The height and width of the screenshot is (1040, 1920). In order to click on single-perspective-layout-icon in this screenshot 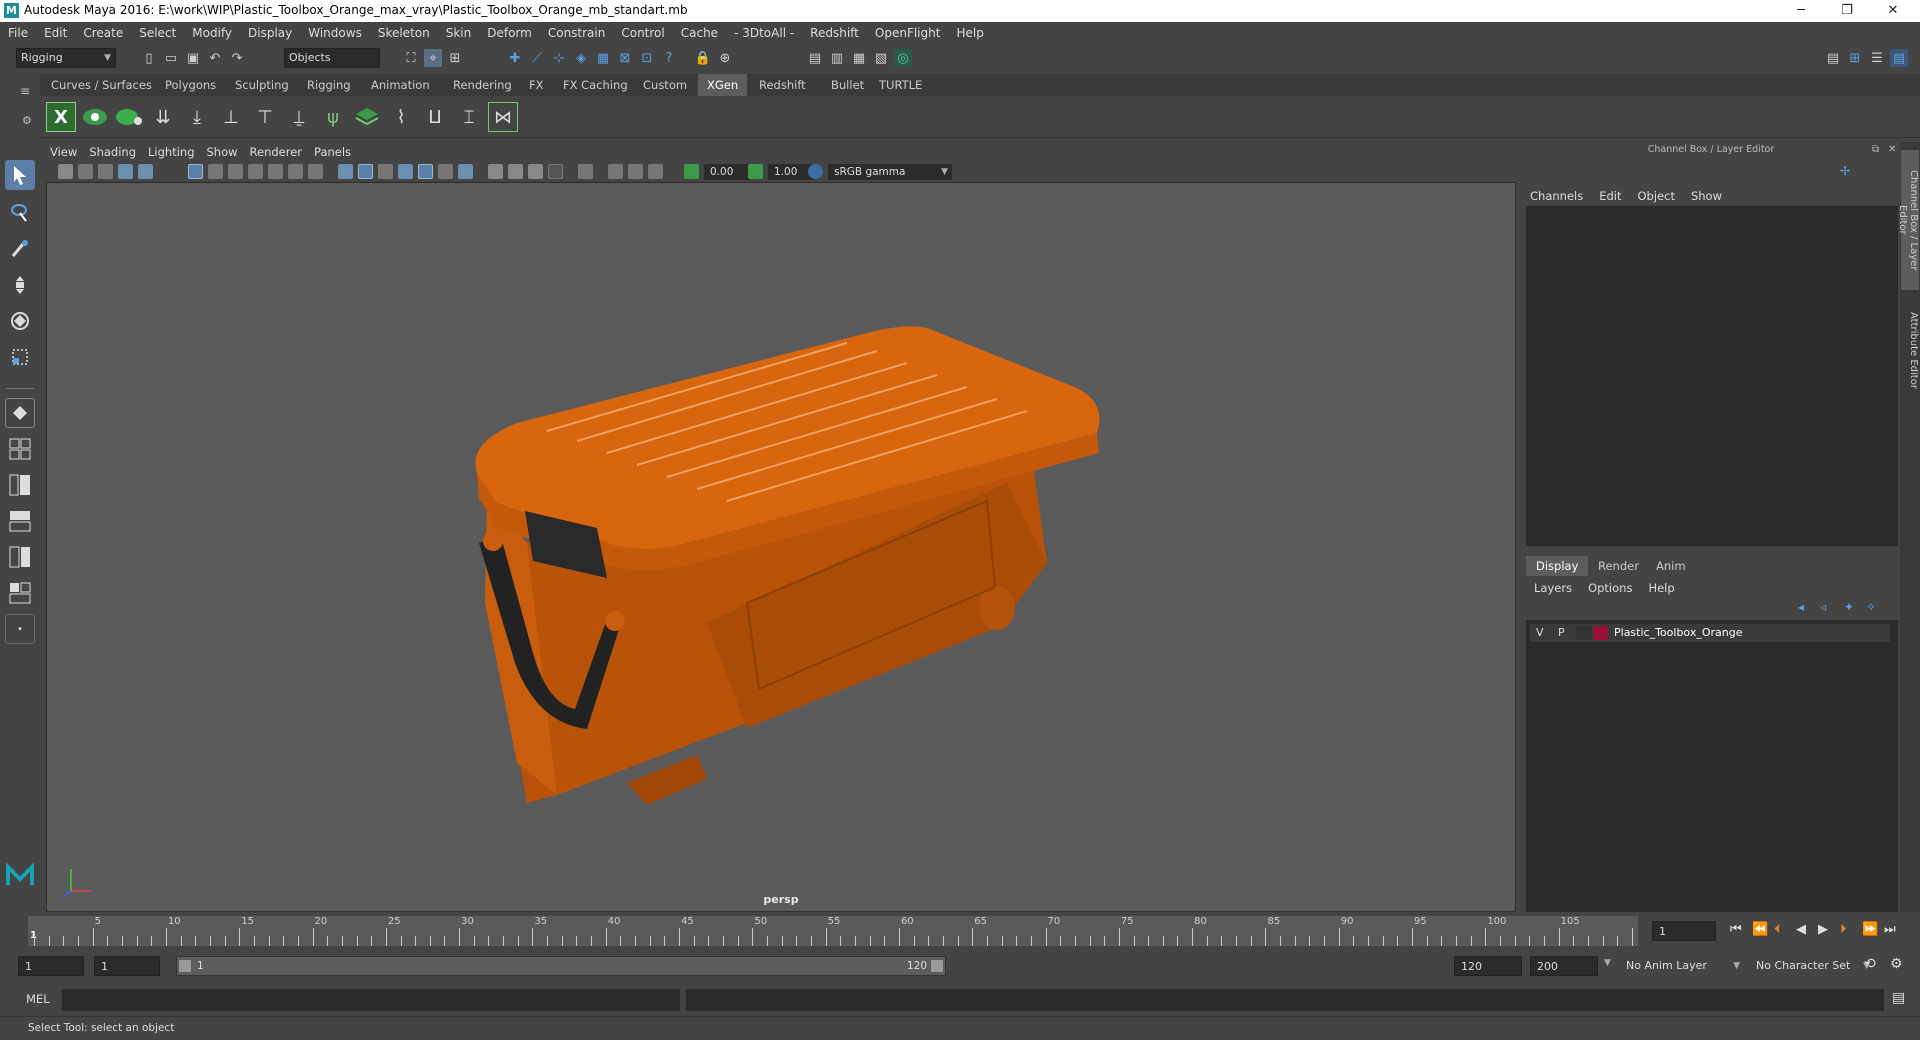, I will do `click(20, 413)`.